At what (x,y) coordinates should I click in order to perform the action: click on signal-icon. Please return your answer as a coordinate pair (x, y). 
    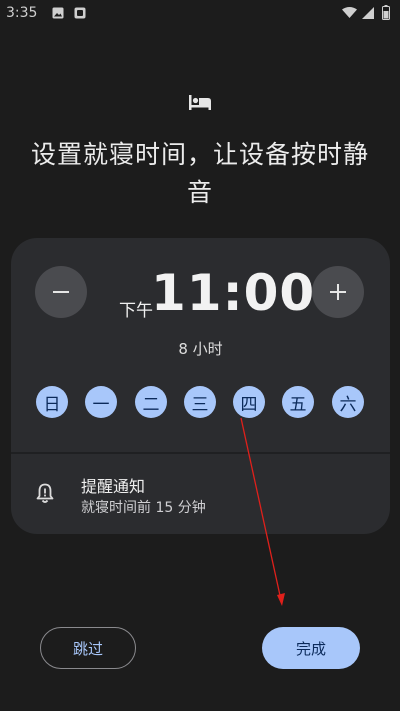
    Looking at the image, I should click on (368, 13).